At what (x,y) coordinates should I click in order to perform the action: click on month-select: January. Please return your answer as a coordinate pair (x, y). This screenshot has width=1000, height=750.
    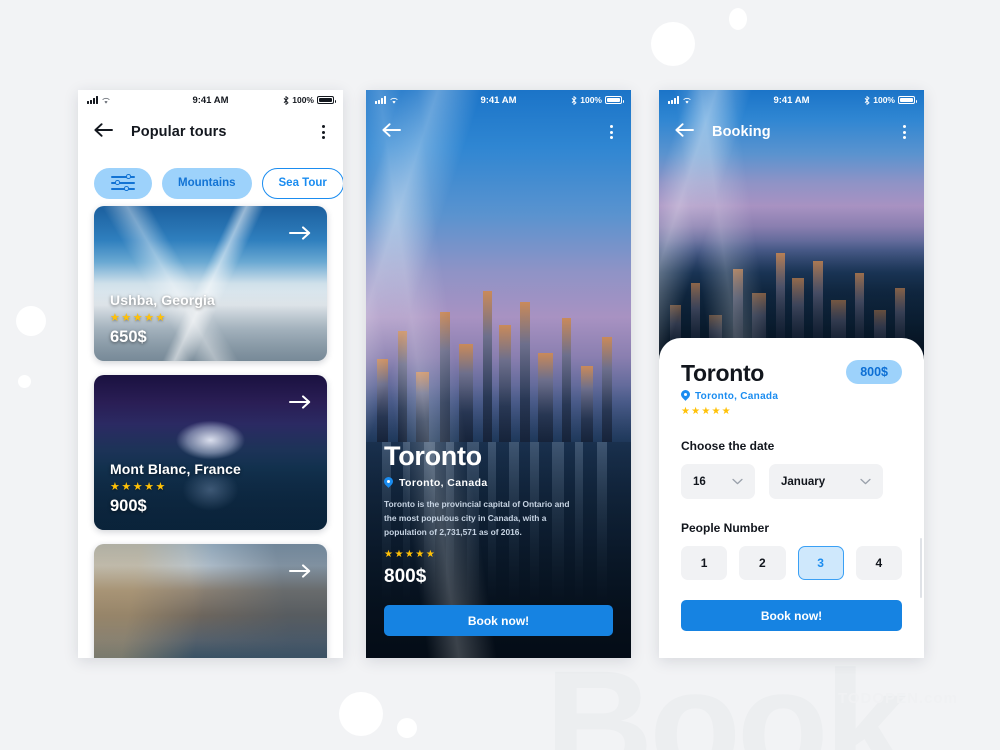
    Looking at the image, I should click on (826, 481).